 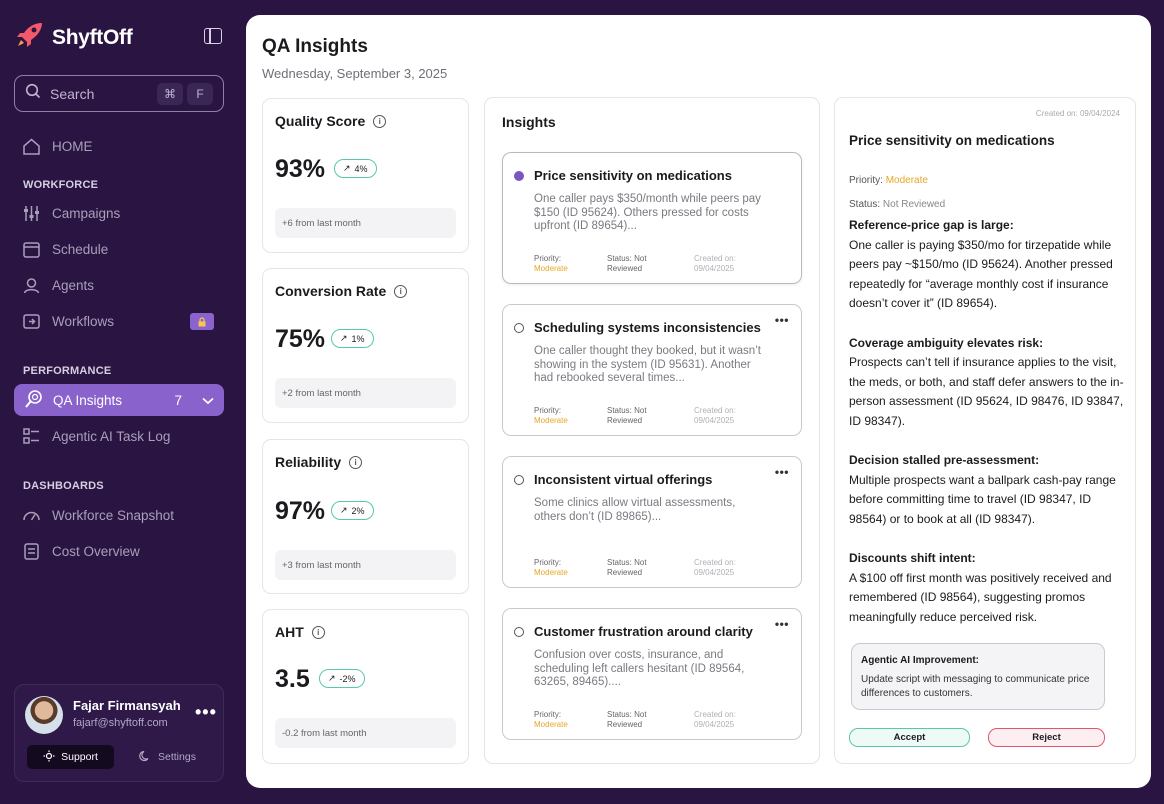 What do you see at coordinates (355, 168) in the screenshot?
I see `change-badge: ↗ 4%` at bounding box center [355, 168].